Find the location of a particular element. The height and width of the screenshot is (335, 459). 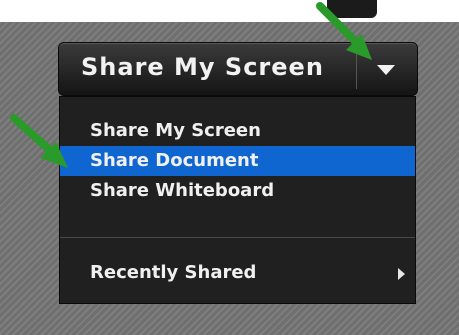

menu-item-share-whiteboard: Share Whiteboard is located at coordinates (237, 191).